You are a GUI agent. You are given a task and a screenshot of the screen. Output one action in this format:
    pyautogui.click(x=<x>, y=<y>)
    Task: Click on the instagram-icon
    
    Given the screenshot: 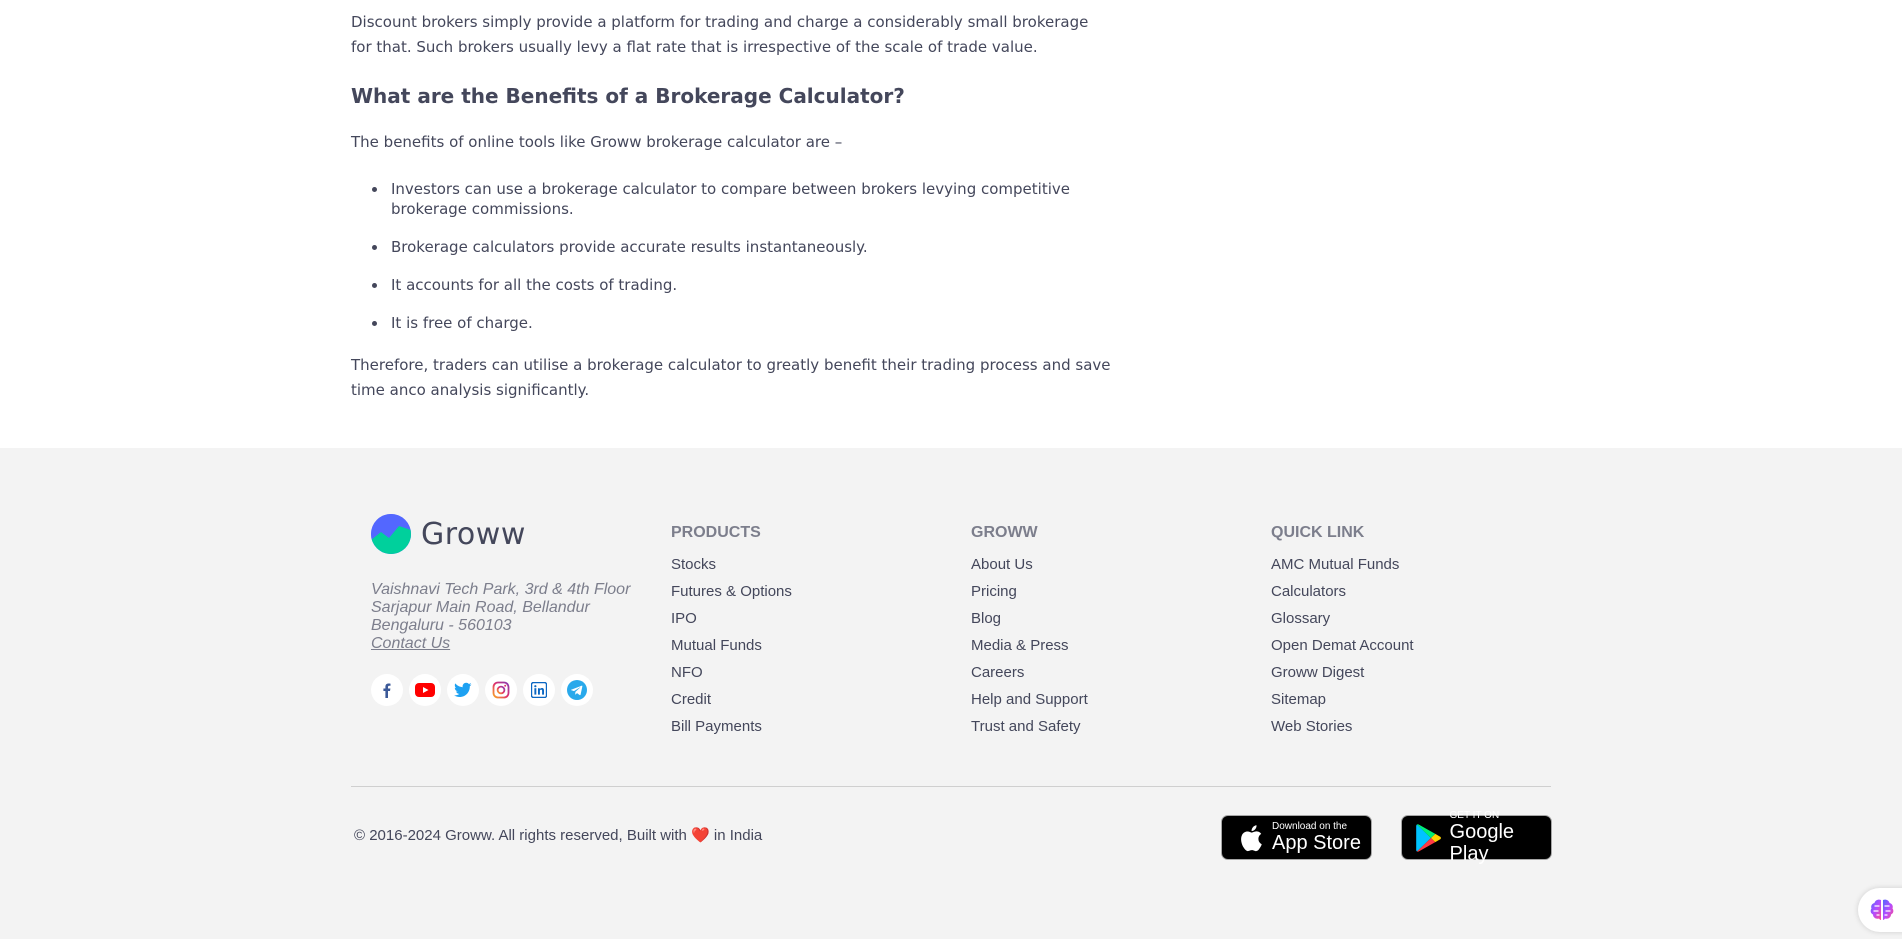 What is the action you would take?
    pyautogui.click(x=501, y=690)
    